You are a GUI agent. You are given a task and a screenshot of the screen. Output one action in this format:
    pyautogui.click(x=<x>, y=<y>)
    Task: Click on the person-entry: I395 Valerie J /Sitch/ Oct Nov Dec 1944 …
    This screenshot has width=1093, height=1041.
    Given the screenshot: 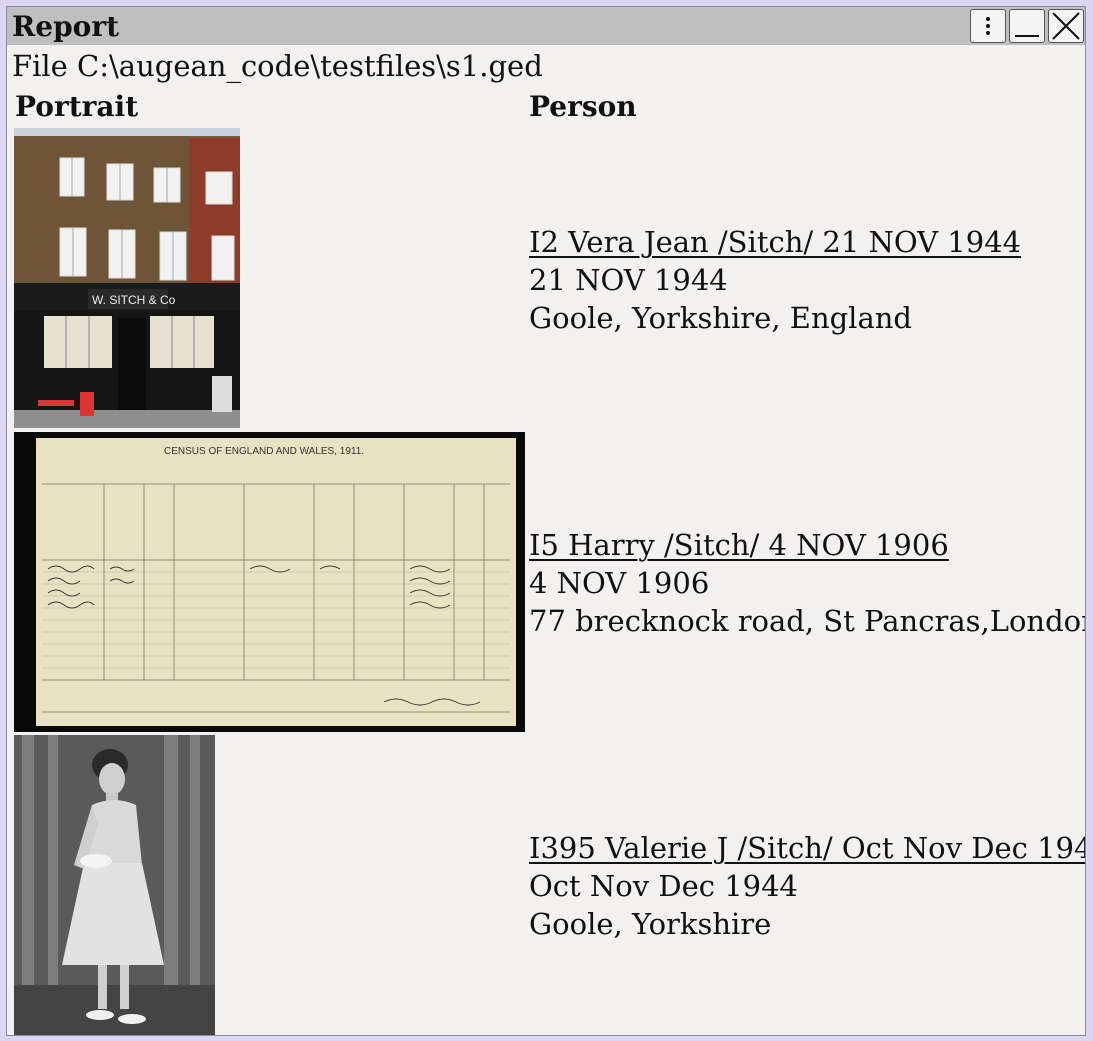 What is the action you would take?
    pyautogui.click(x=807, y=886)
    